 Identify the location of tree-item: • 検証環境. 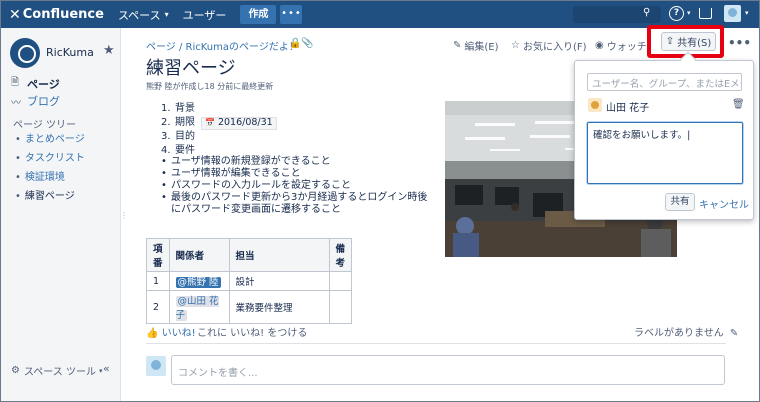
(40, 175).